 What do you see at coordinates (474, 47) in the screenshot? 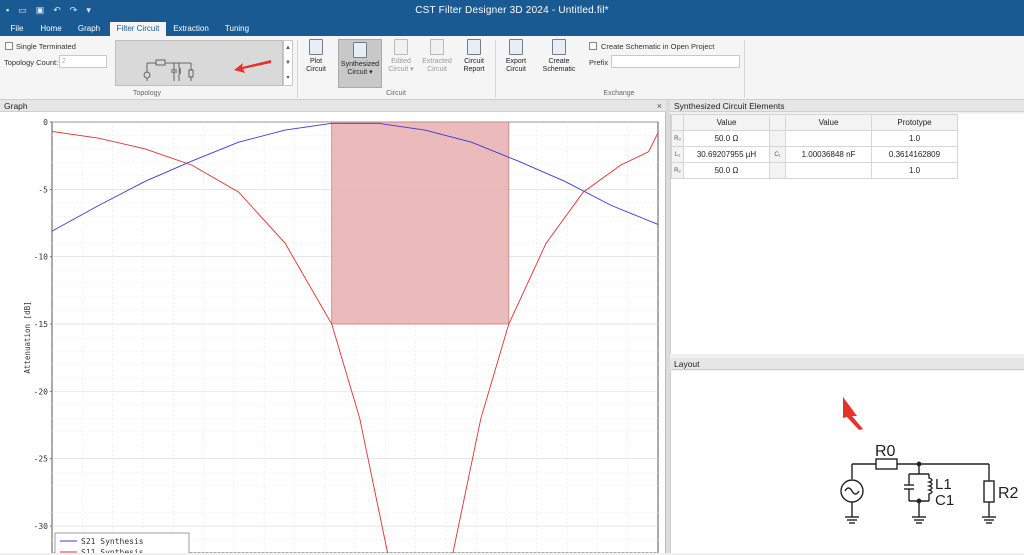
I see `circuit-report-icon` at bounding box center [474, 47].